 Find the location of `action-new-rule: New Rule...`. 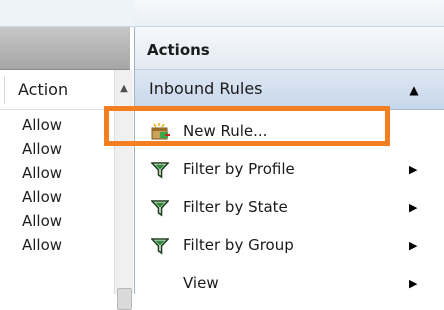

action-new-rule: New Rule... is located at coordinates (289, 132).